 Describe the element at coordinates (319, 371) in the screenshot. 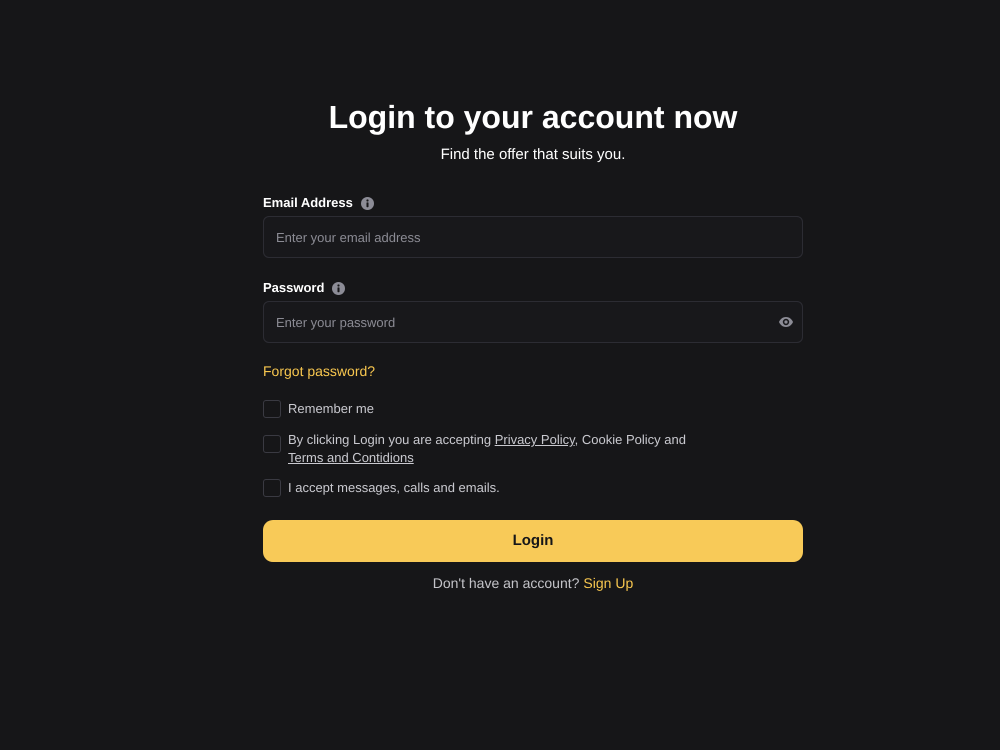

I see `forgot-password-link: Forgot password?` at that location.